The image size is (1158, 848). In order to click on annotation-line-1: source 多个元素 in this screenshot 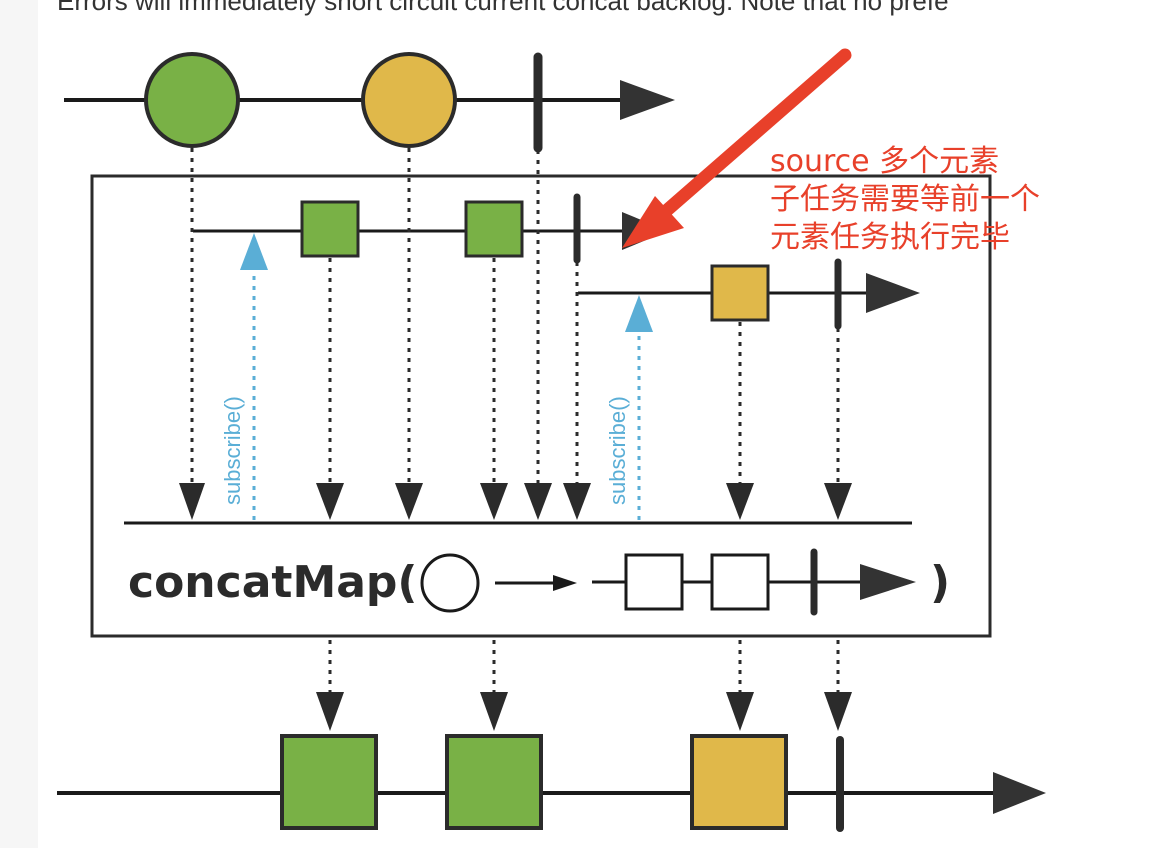, I will do `click(885, 161)`.